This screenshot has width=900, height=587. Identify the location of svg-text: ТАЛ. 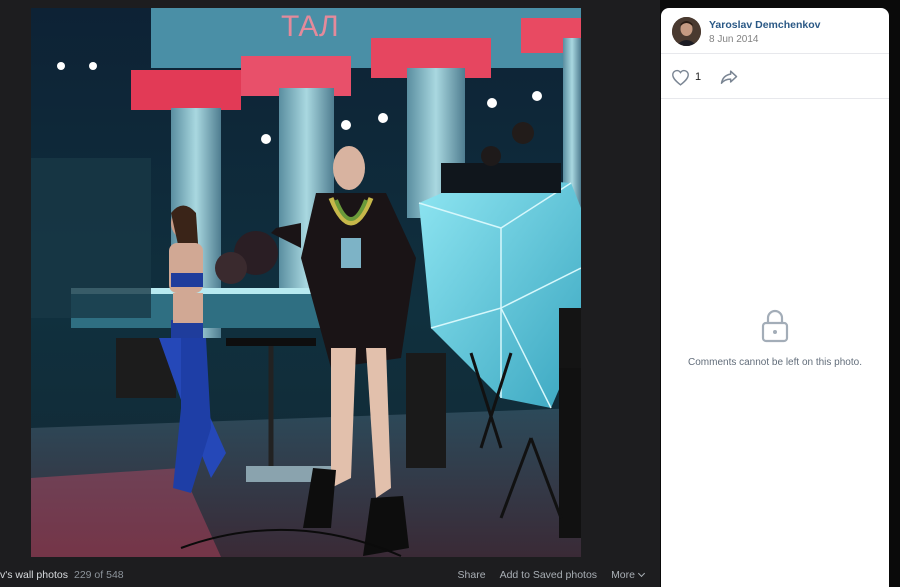
(310, 26).